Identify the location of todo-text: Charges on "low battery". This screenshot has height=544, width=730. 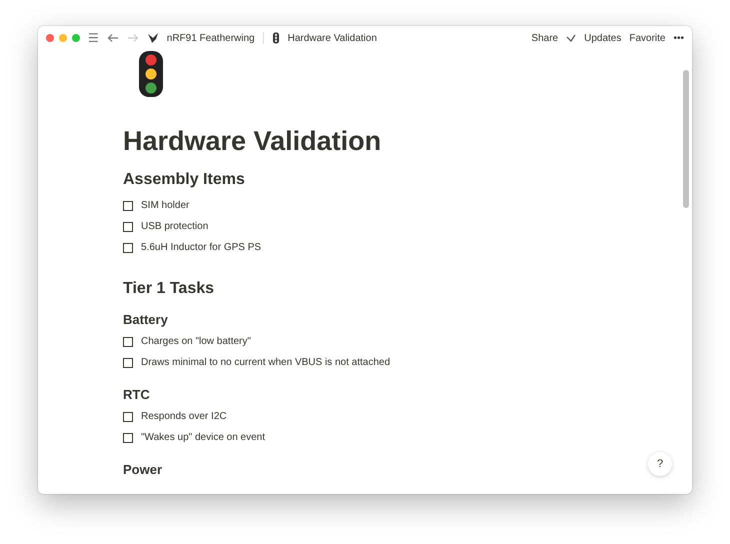
(196, 341).